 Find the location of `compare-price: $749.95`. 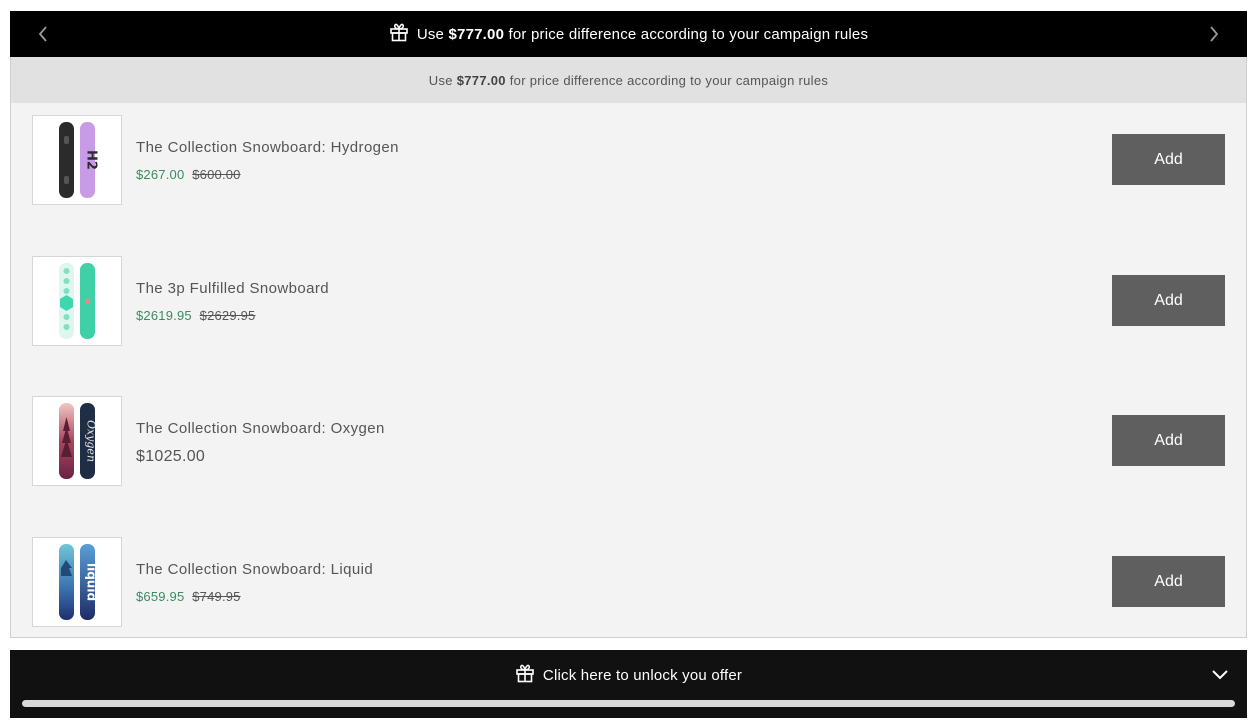

compare-price: $749.95 is located at coordinates (216, 596).